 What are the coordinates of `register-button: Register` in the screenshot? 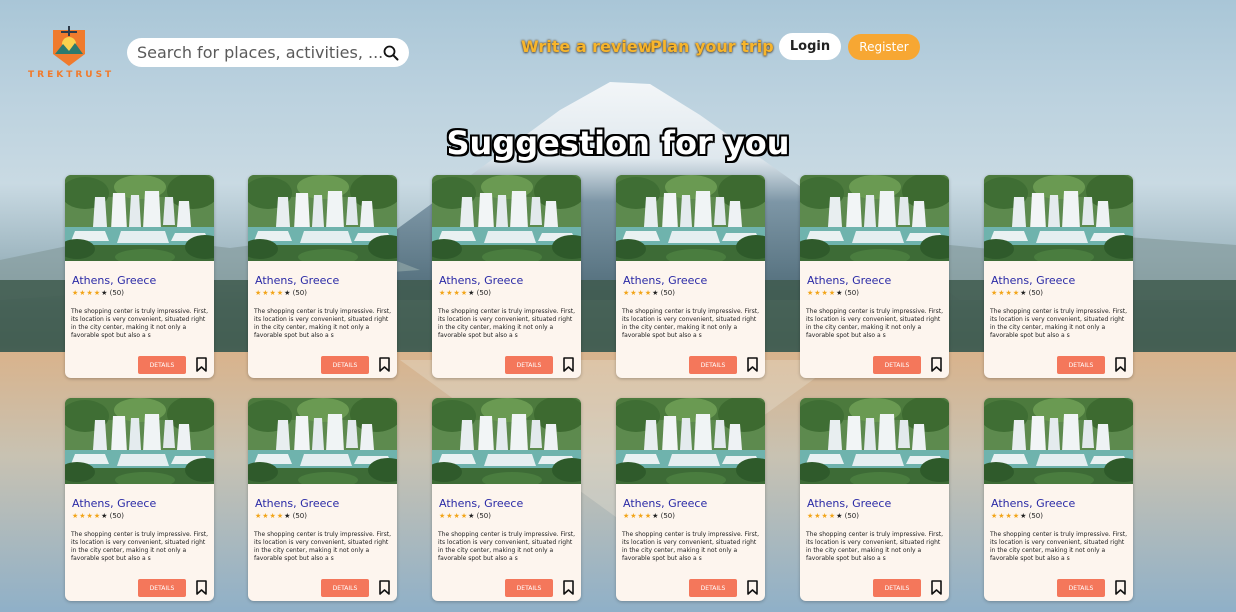 It's located at (884, 47).